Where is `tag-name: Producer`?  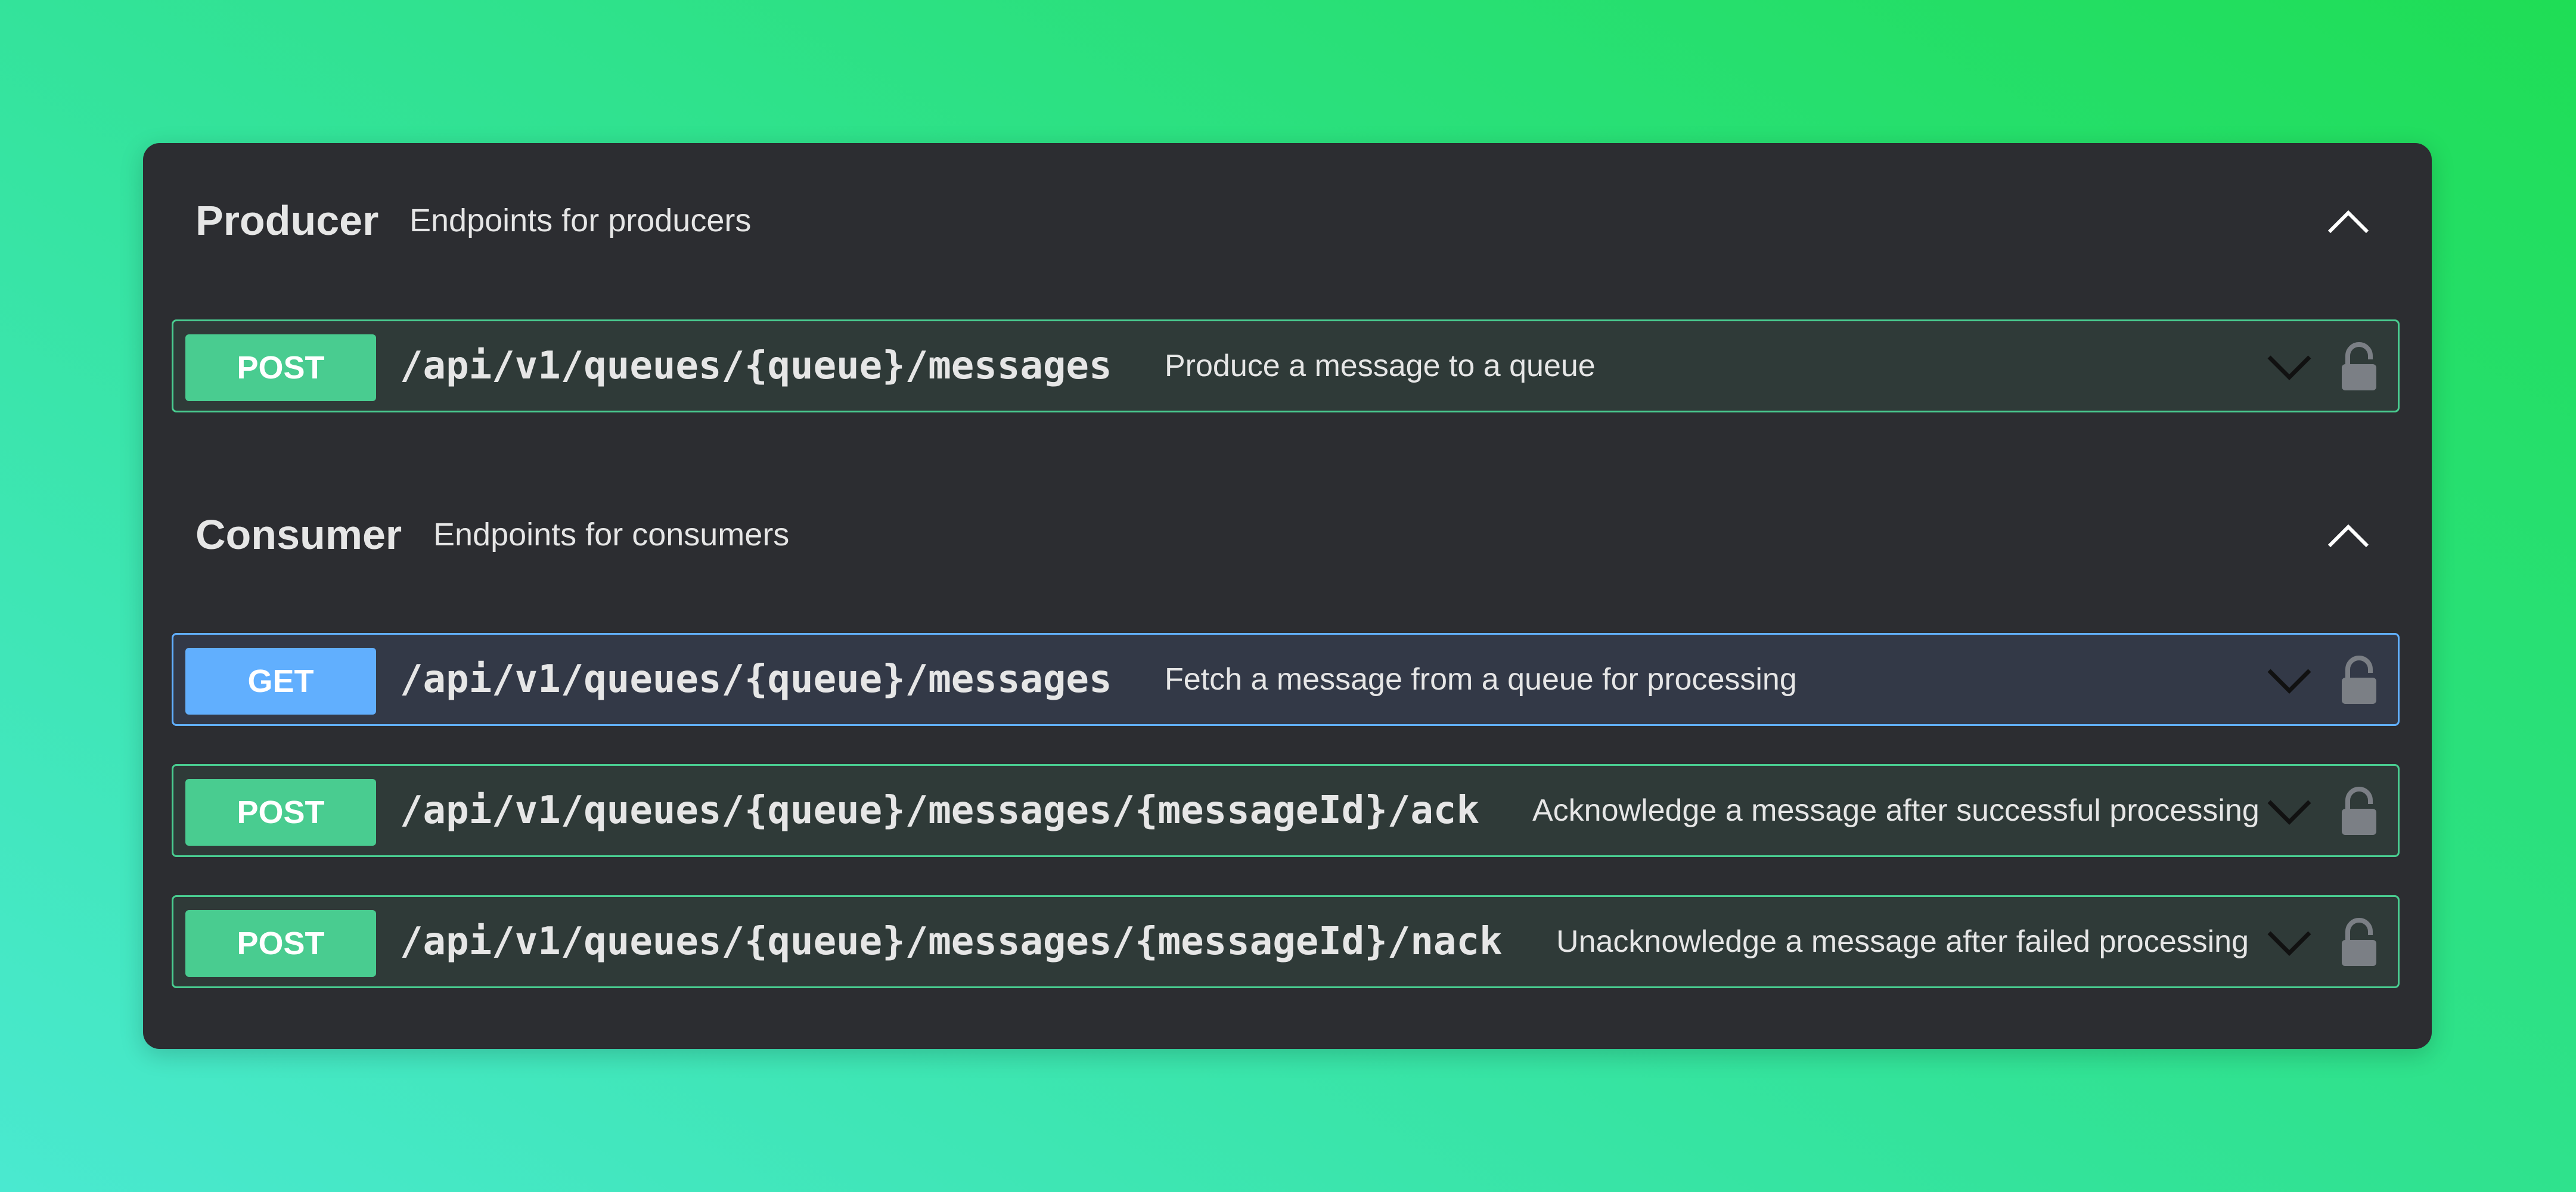
tag-name: Producer is located at coordinates (287, 220).